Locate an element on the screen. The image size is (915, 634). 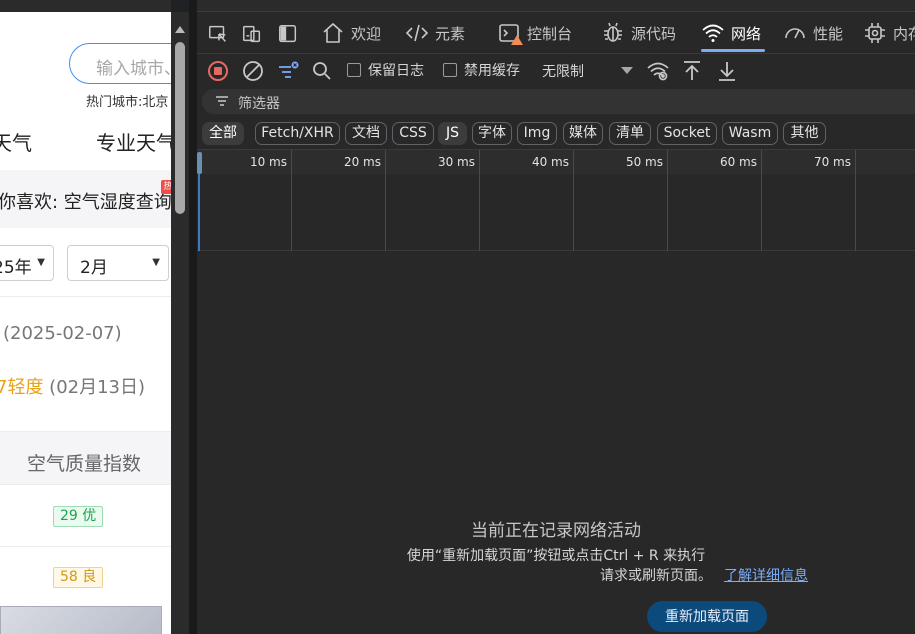
filter-chip-doc: 文档 is located at coordinates (366, 133).